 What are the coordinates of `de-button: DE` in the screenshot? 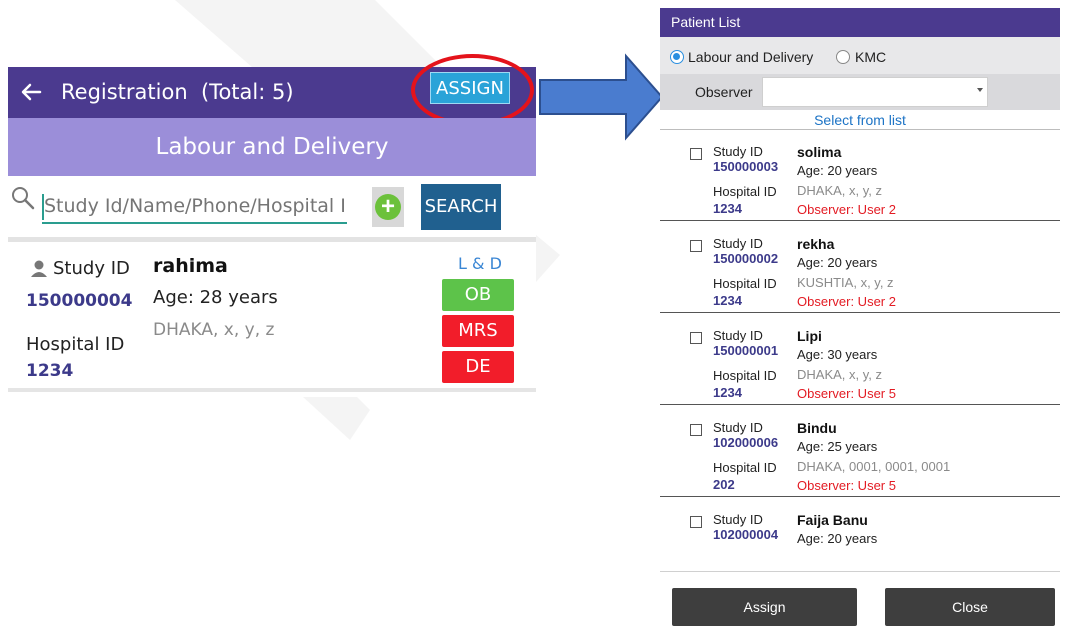 It's located at (478, 367).